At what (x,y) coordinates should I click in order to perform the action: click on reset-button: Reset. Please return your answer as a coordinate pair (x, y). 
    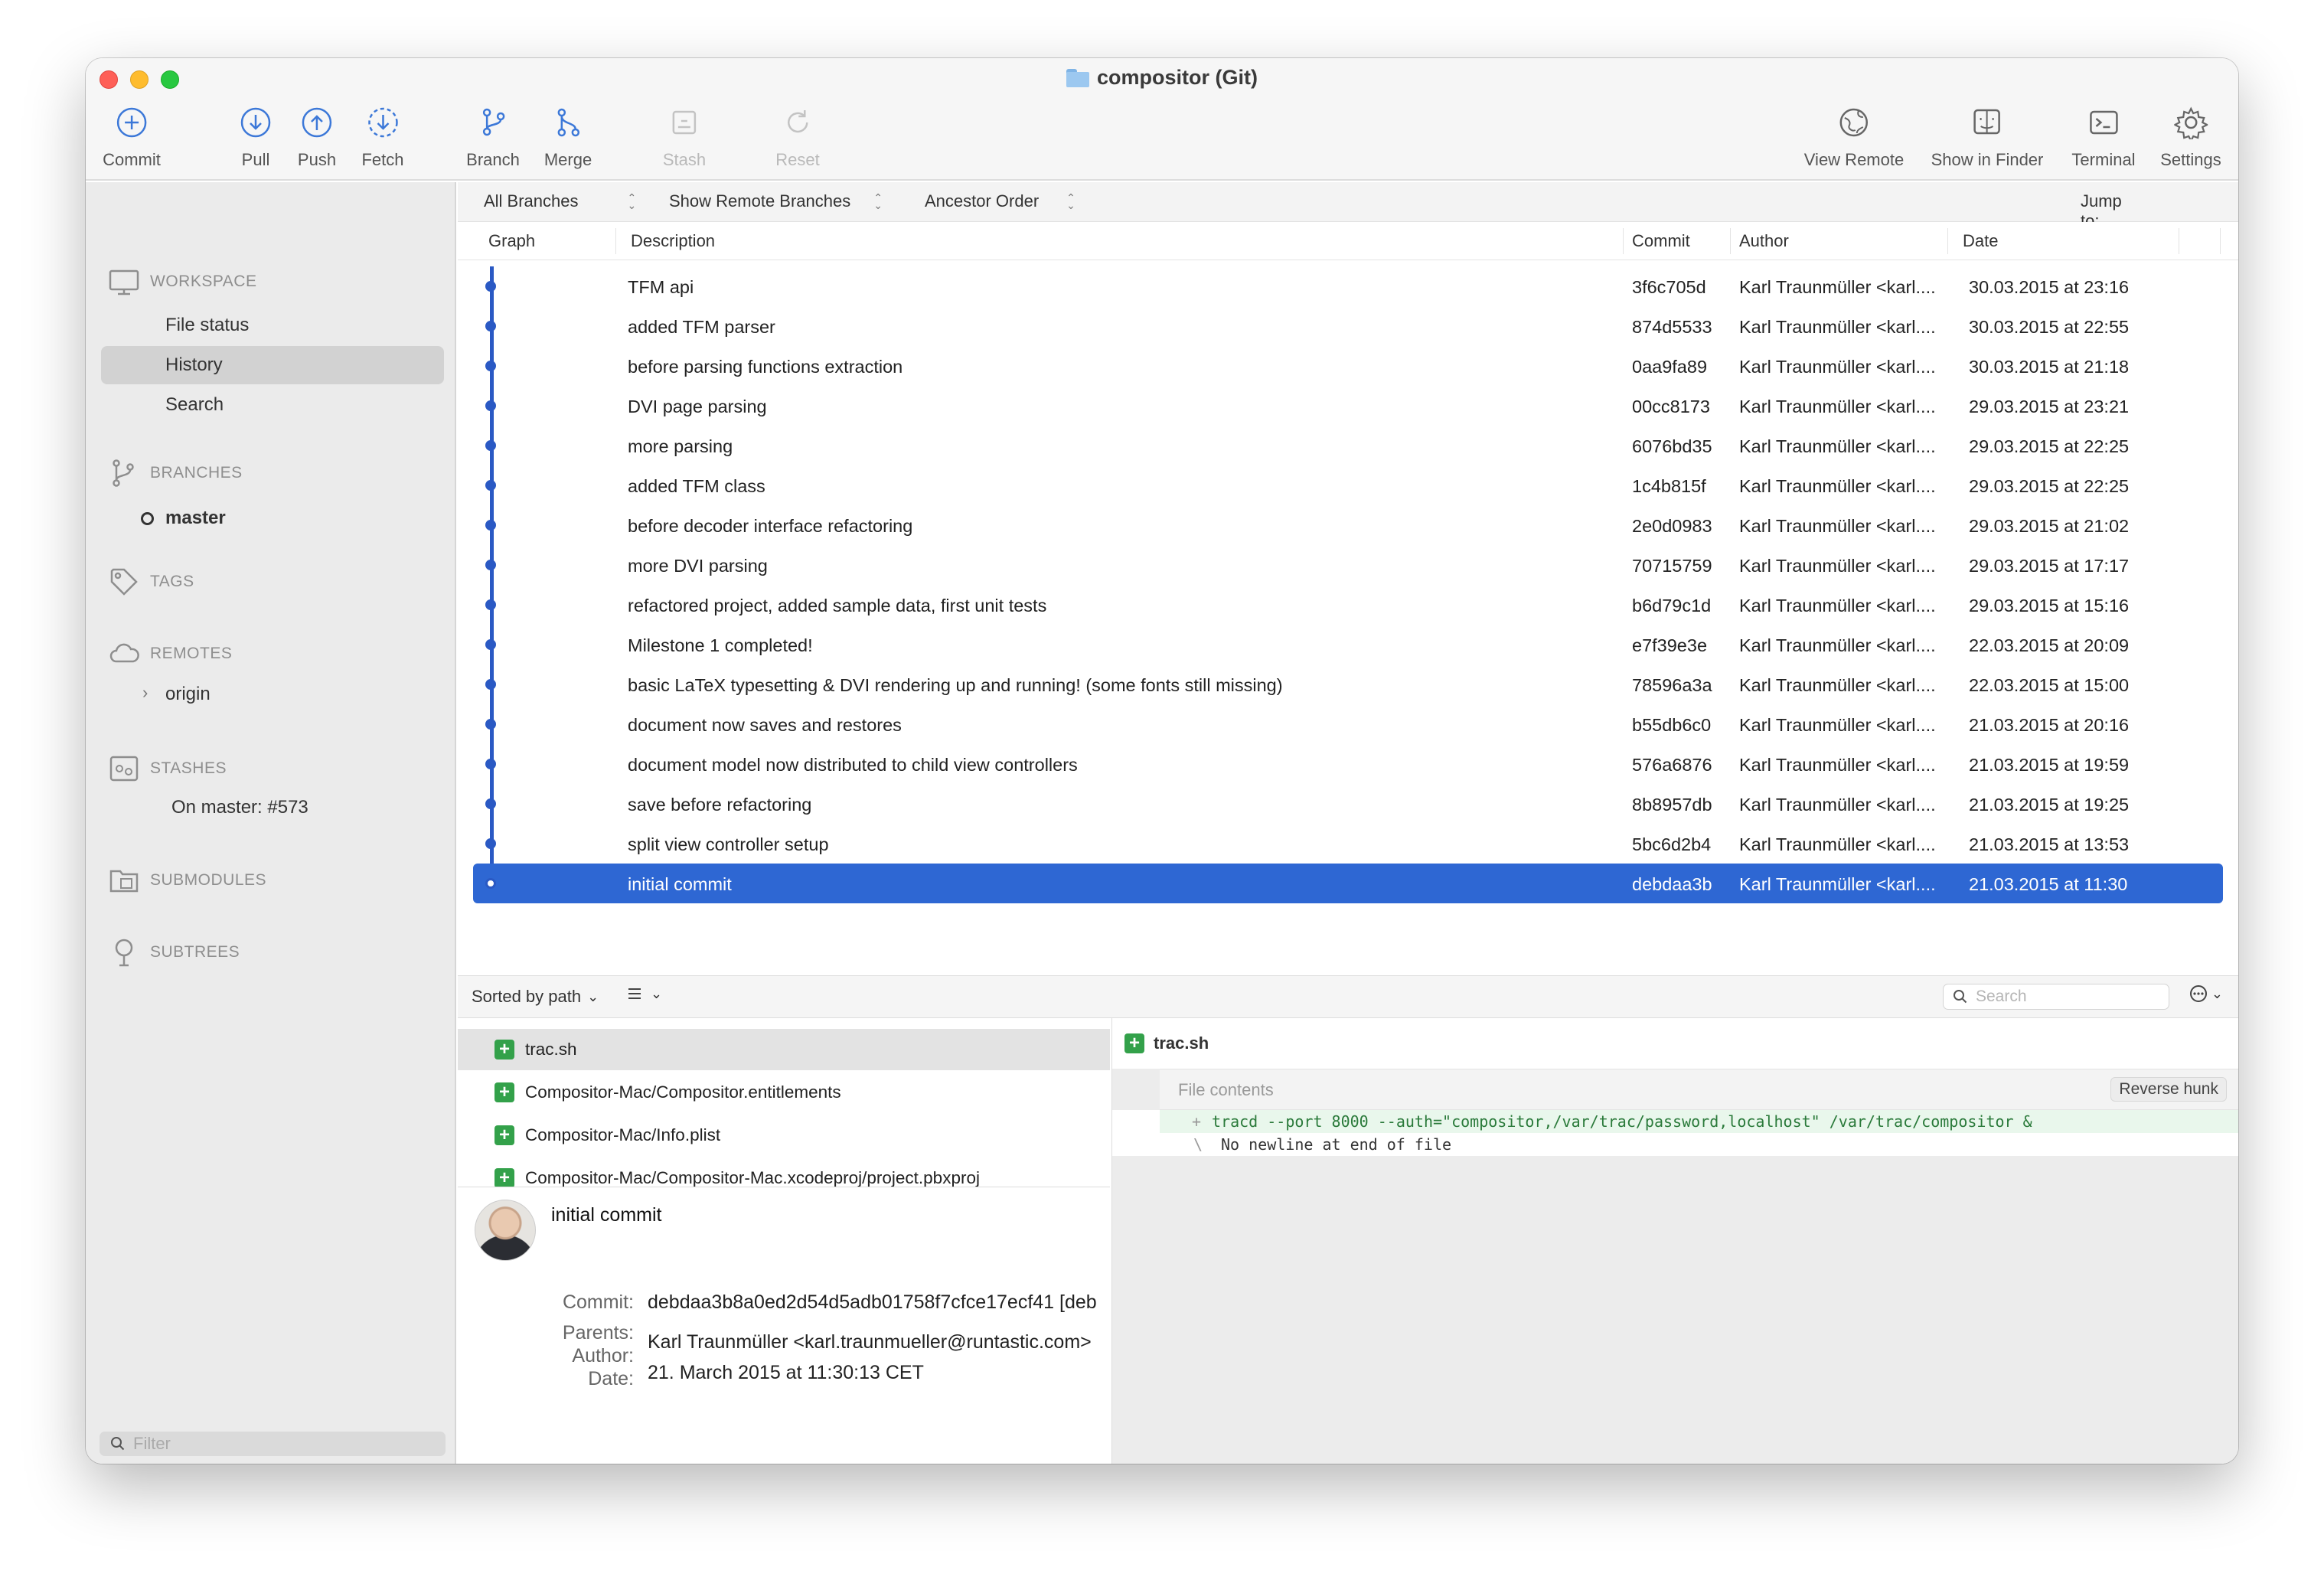
    Looking at the image, I should click on (797, 137).